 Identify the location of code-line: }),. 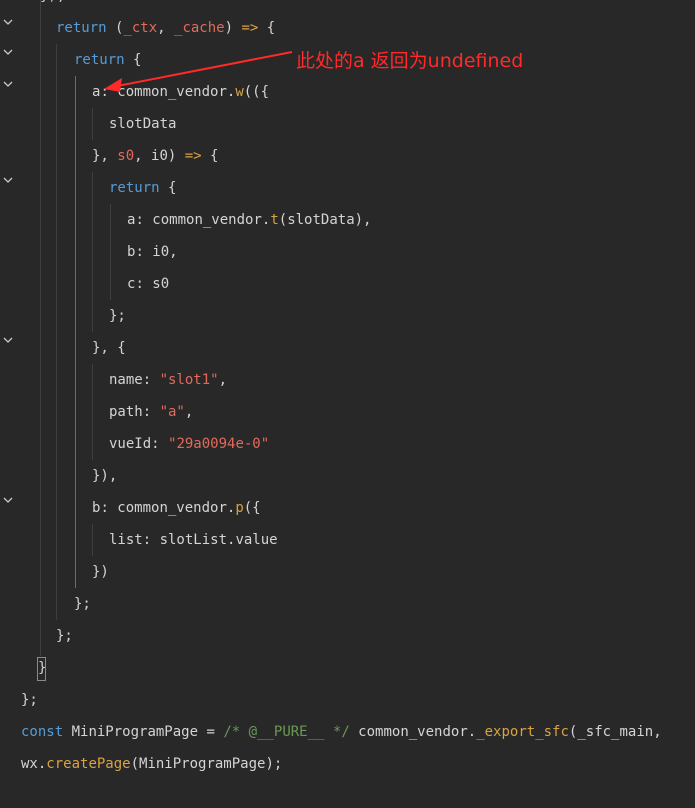
(104, 476).